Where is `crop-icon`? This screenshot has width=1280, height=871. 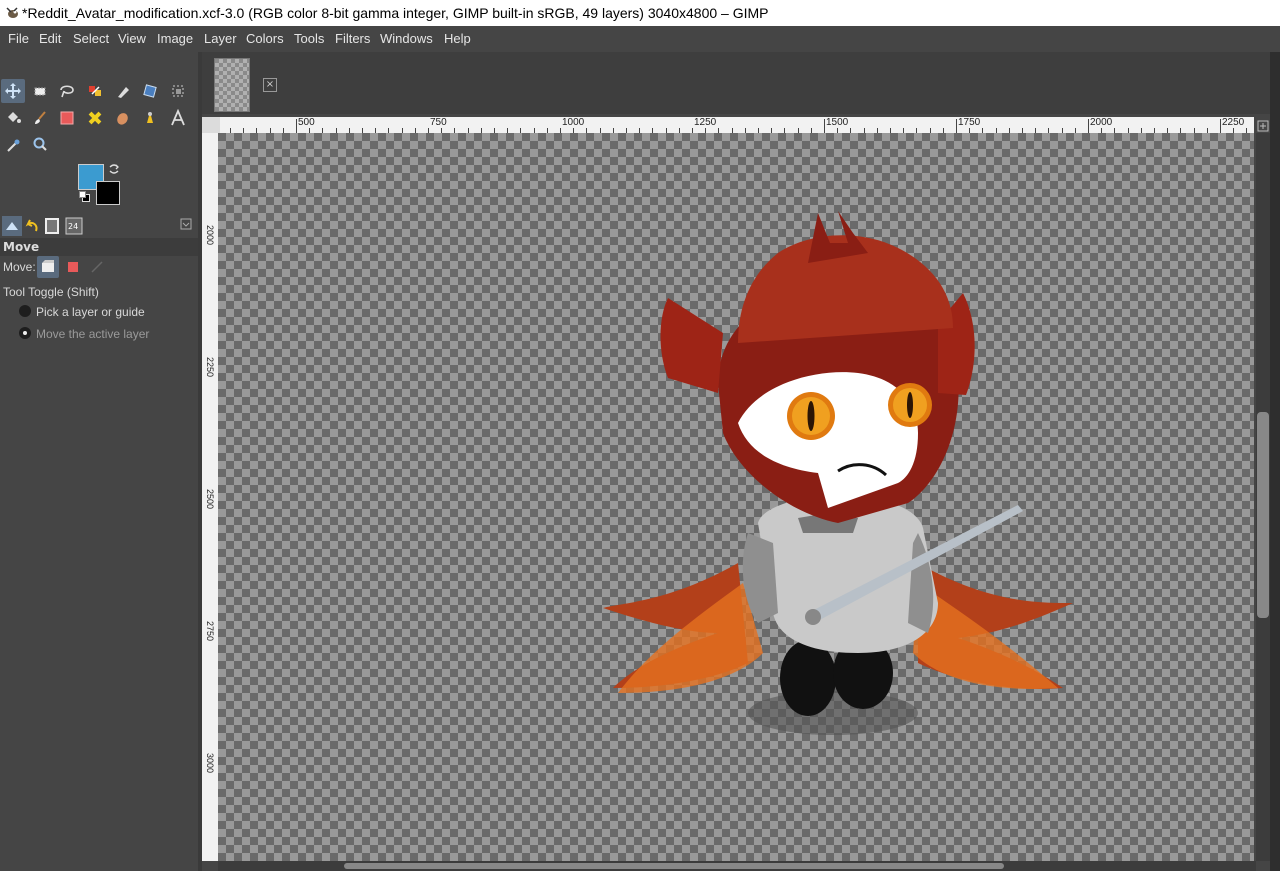
crop-icon is located at coordinates (178, 91).